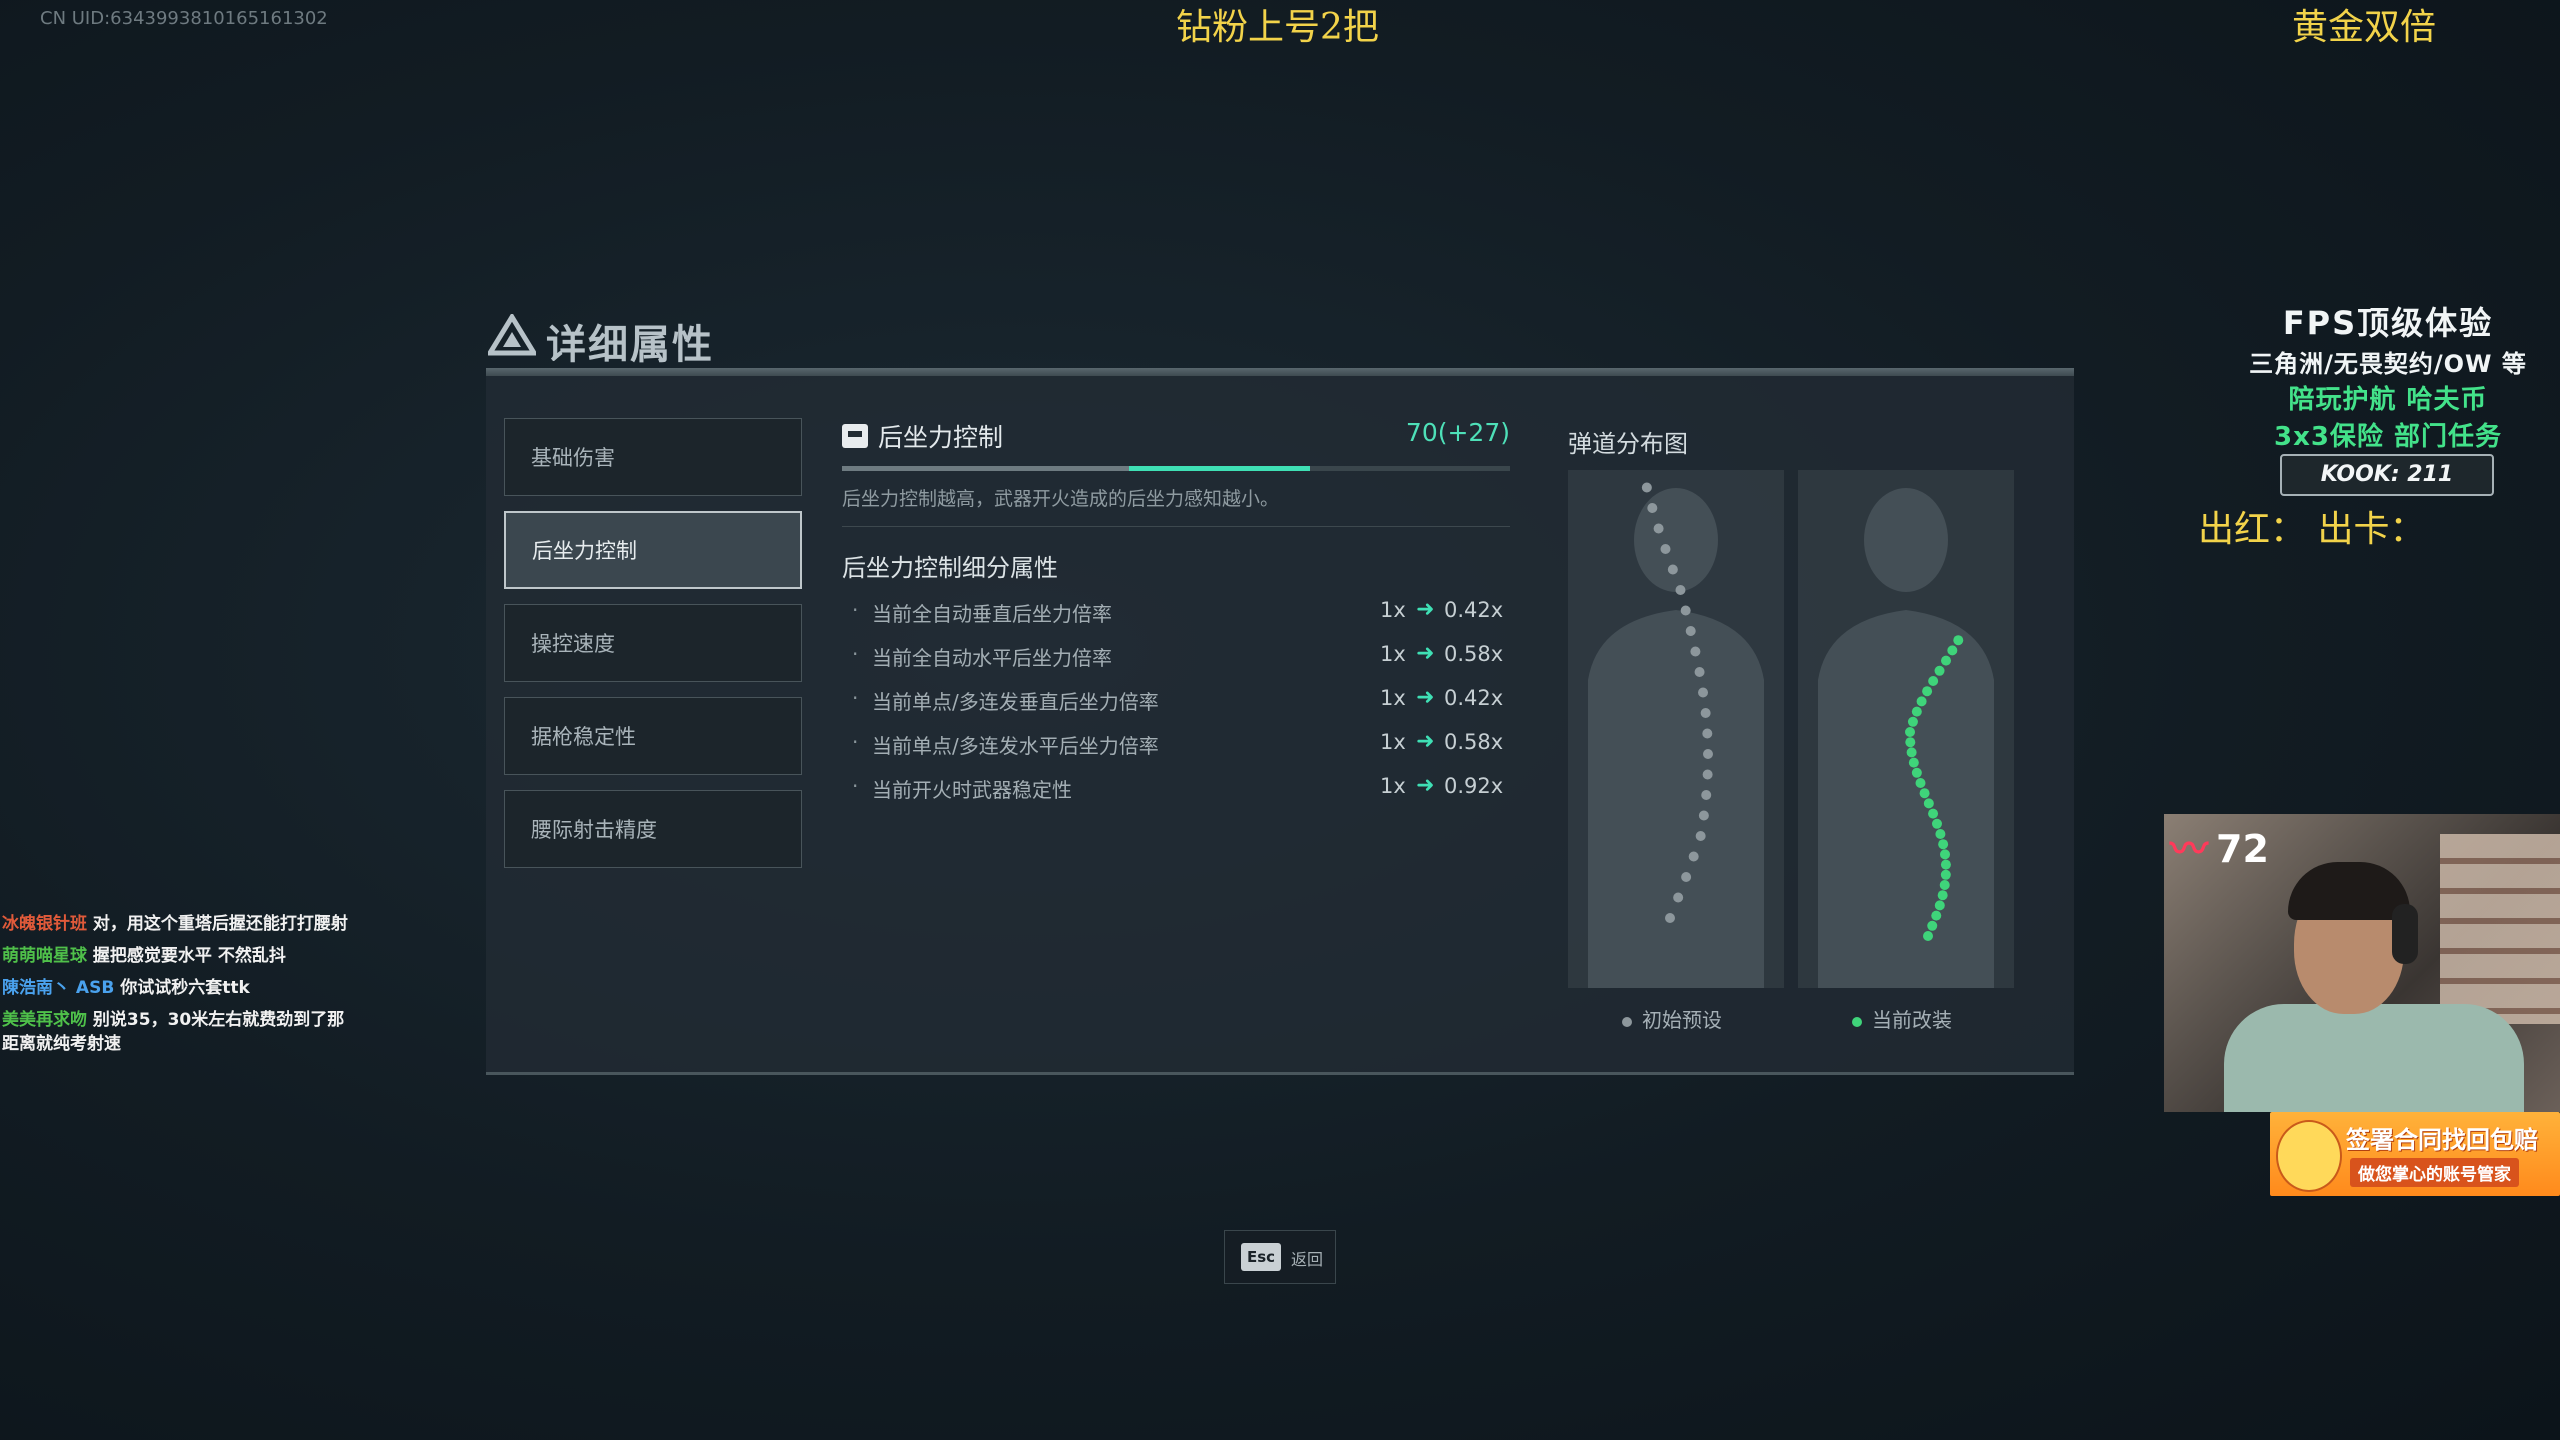 The image size is (2560, 1440). What do you see at coordinates (653, 829) in the screenshot?
I see `tab-hipfire-accuracy: 腰际射击精度` at bounding box center [653, 829].